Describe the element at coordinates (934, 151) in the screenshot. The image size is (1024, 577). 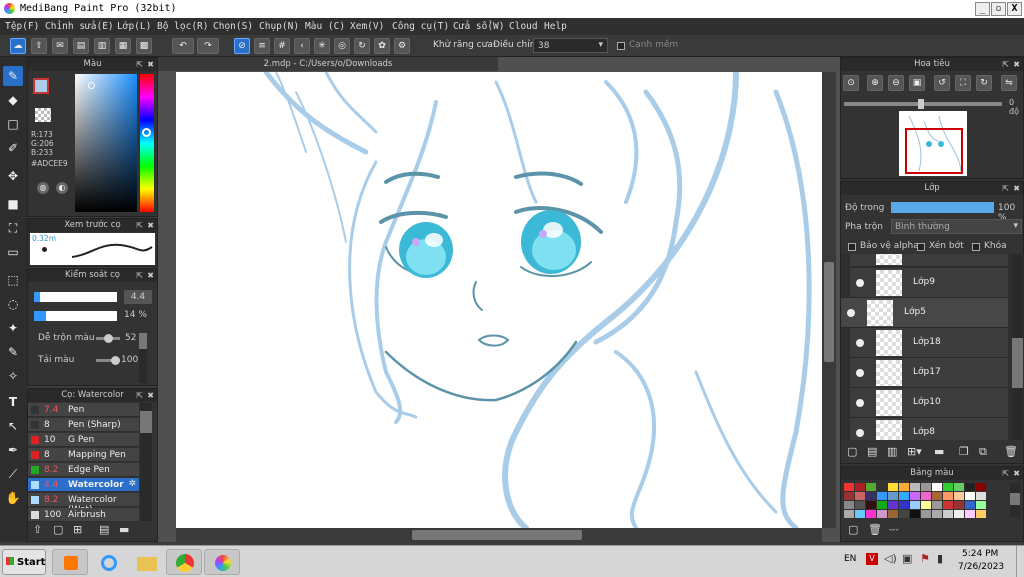
I see `navigator-viewport-frame` at that location.